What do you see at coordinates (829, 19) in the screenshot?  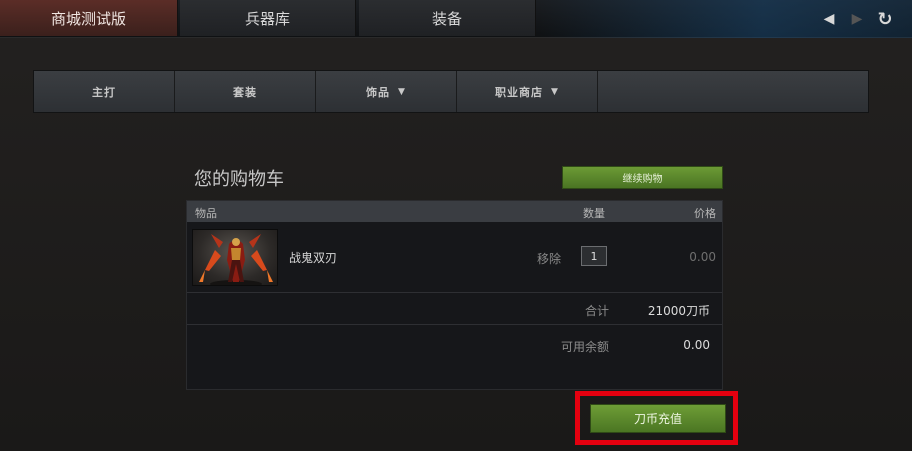 I see `back-arrow-icon: ◀` at bounding box center [829, 19].